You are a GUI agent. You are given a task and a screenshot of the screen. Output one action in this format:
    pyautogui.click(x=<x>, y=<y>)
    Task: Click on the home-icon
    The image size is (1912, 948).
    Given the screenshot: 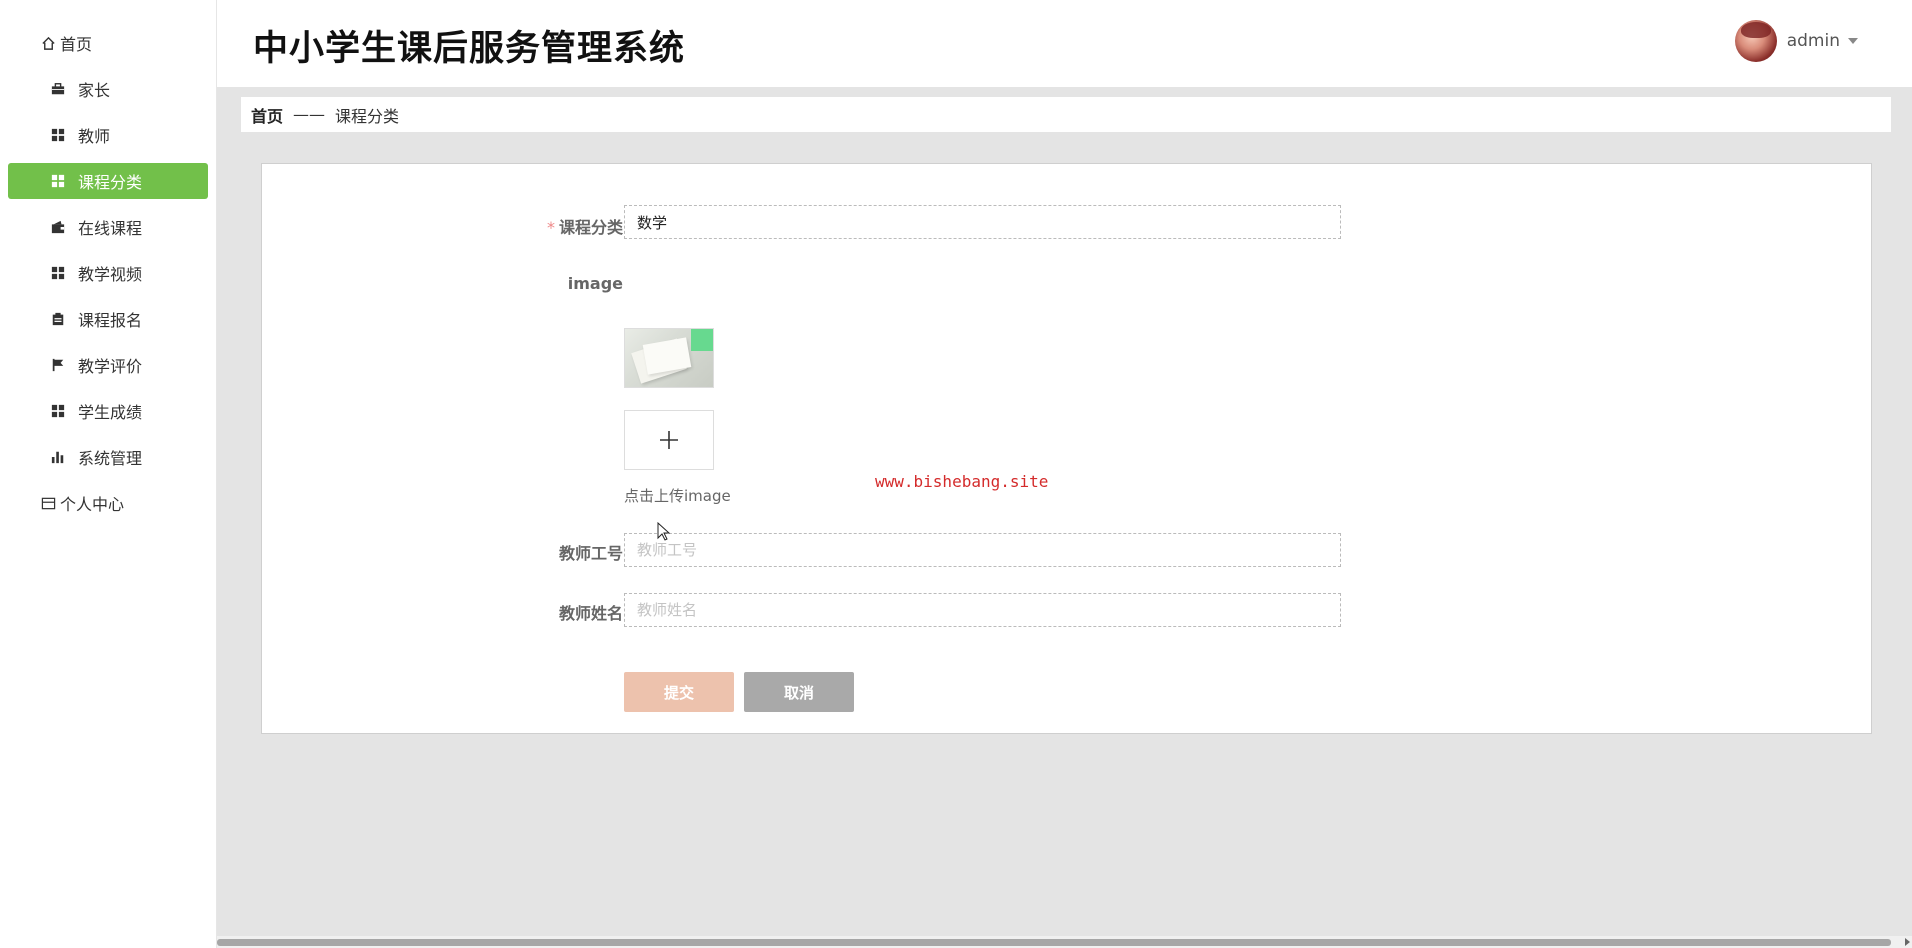 What is the action you would take?
    pyautogui.click(x=48, y=43)
    